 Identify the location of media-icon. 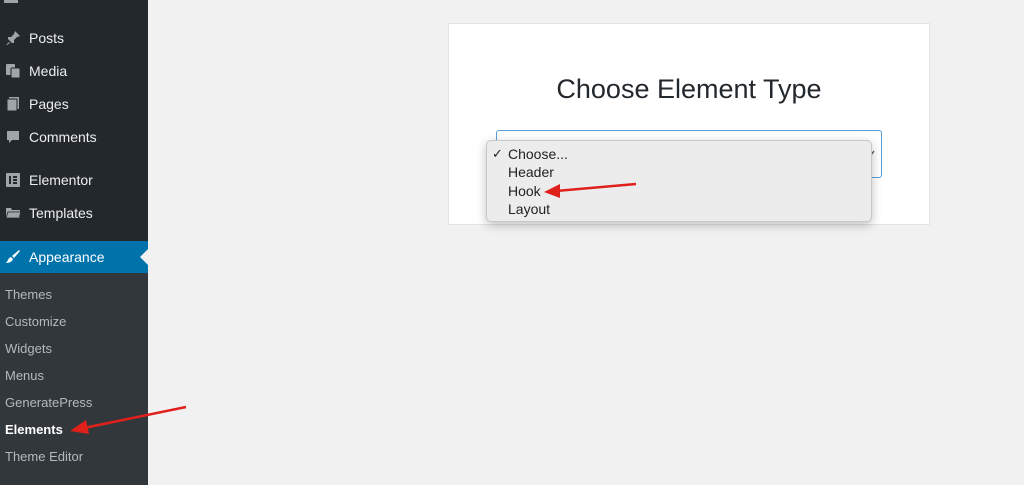
(13, 71).